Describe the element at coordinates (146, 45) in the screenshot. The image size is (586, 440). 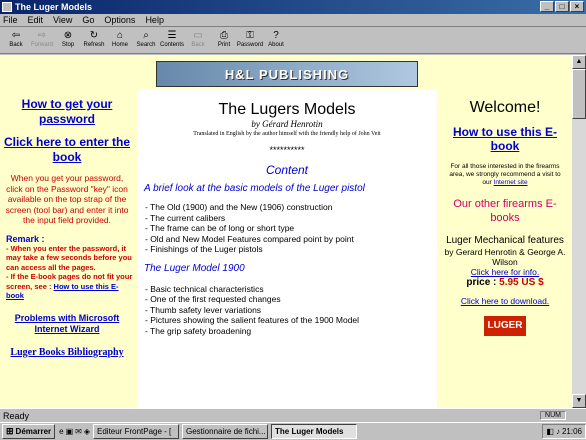
I see `toolbar-label: Search` at that location.